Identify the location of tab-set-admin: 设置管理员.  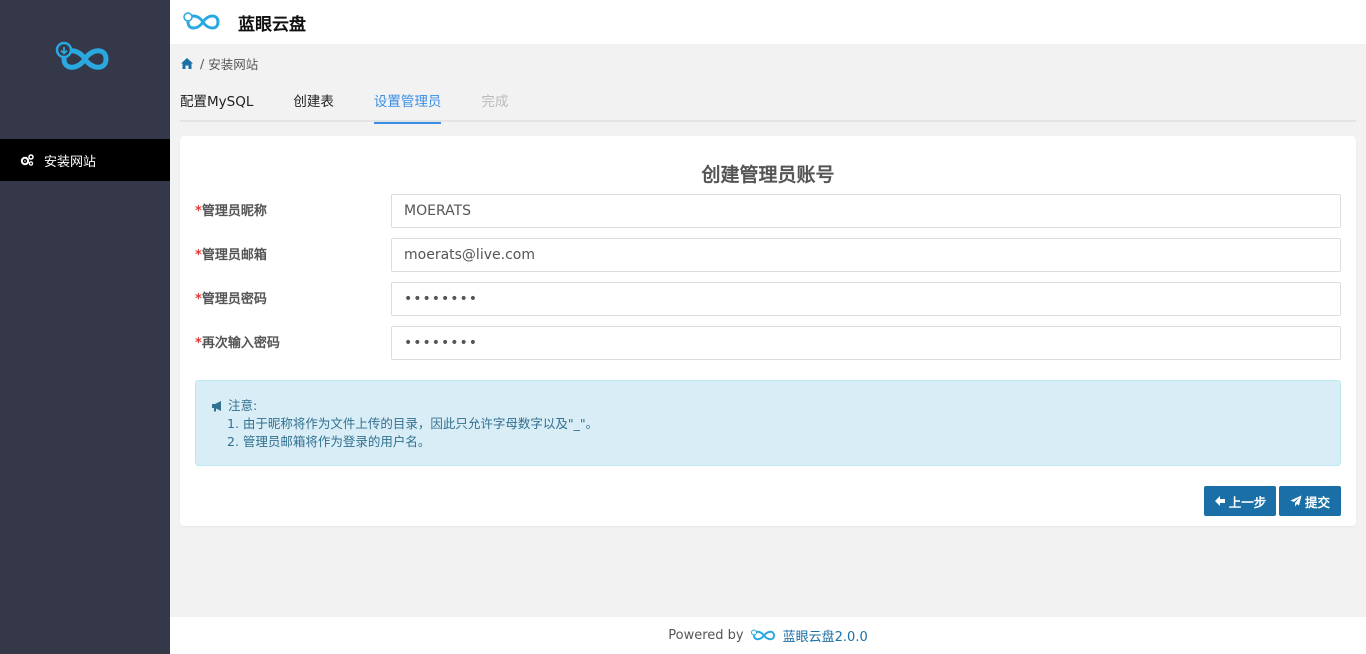
(407, 105).